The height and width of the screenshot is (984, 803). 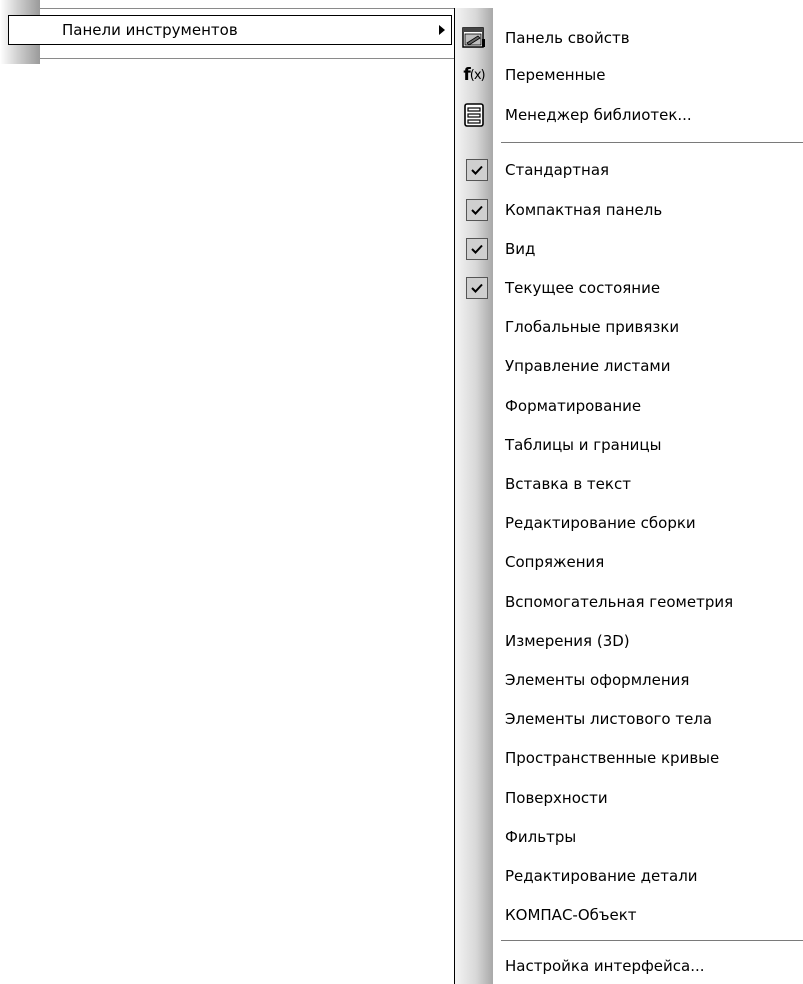 I want to click on menu-item-toolbar-kompas-object: КОМПАС-Объект, so click(x=629, y=915).